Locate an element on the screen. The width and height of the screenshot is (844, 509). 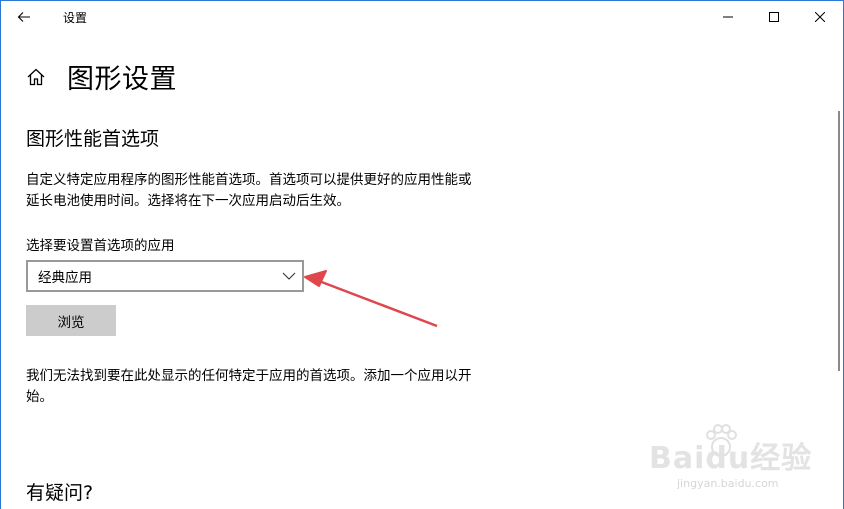
watermark-brand: Baidu经验 is located at coordinates (731, 458).